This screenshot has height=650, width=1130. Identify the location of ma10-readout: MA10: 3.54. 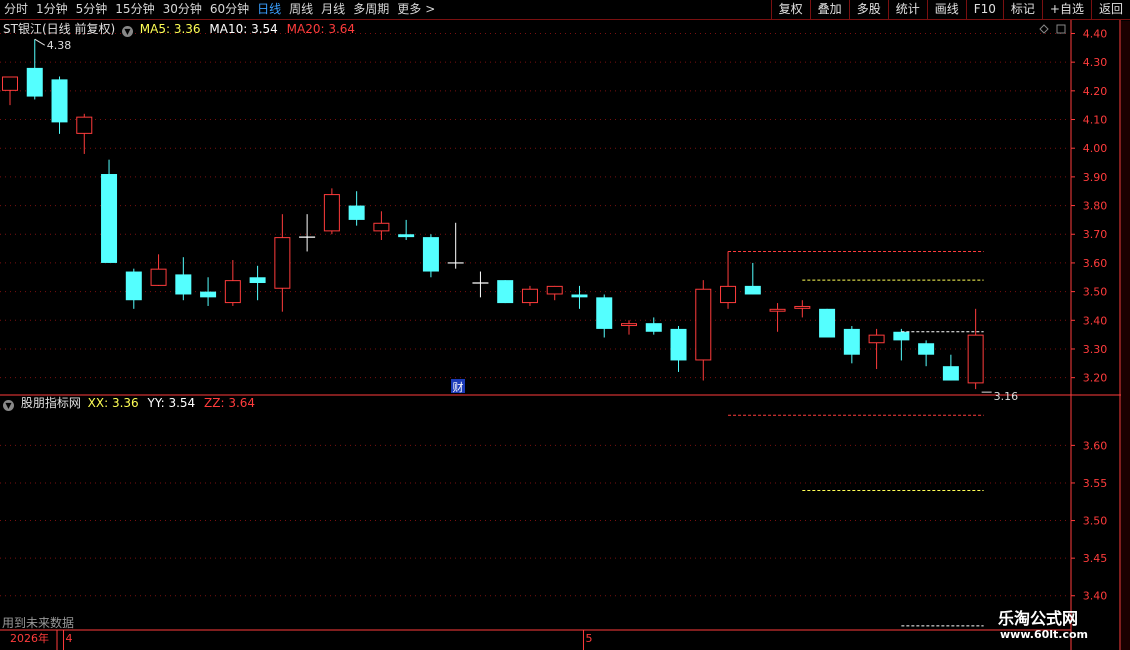
(243, 29).